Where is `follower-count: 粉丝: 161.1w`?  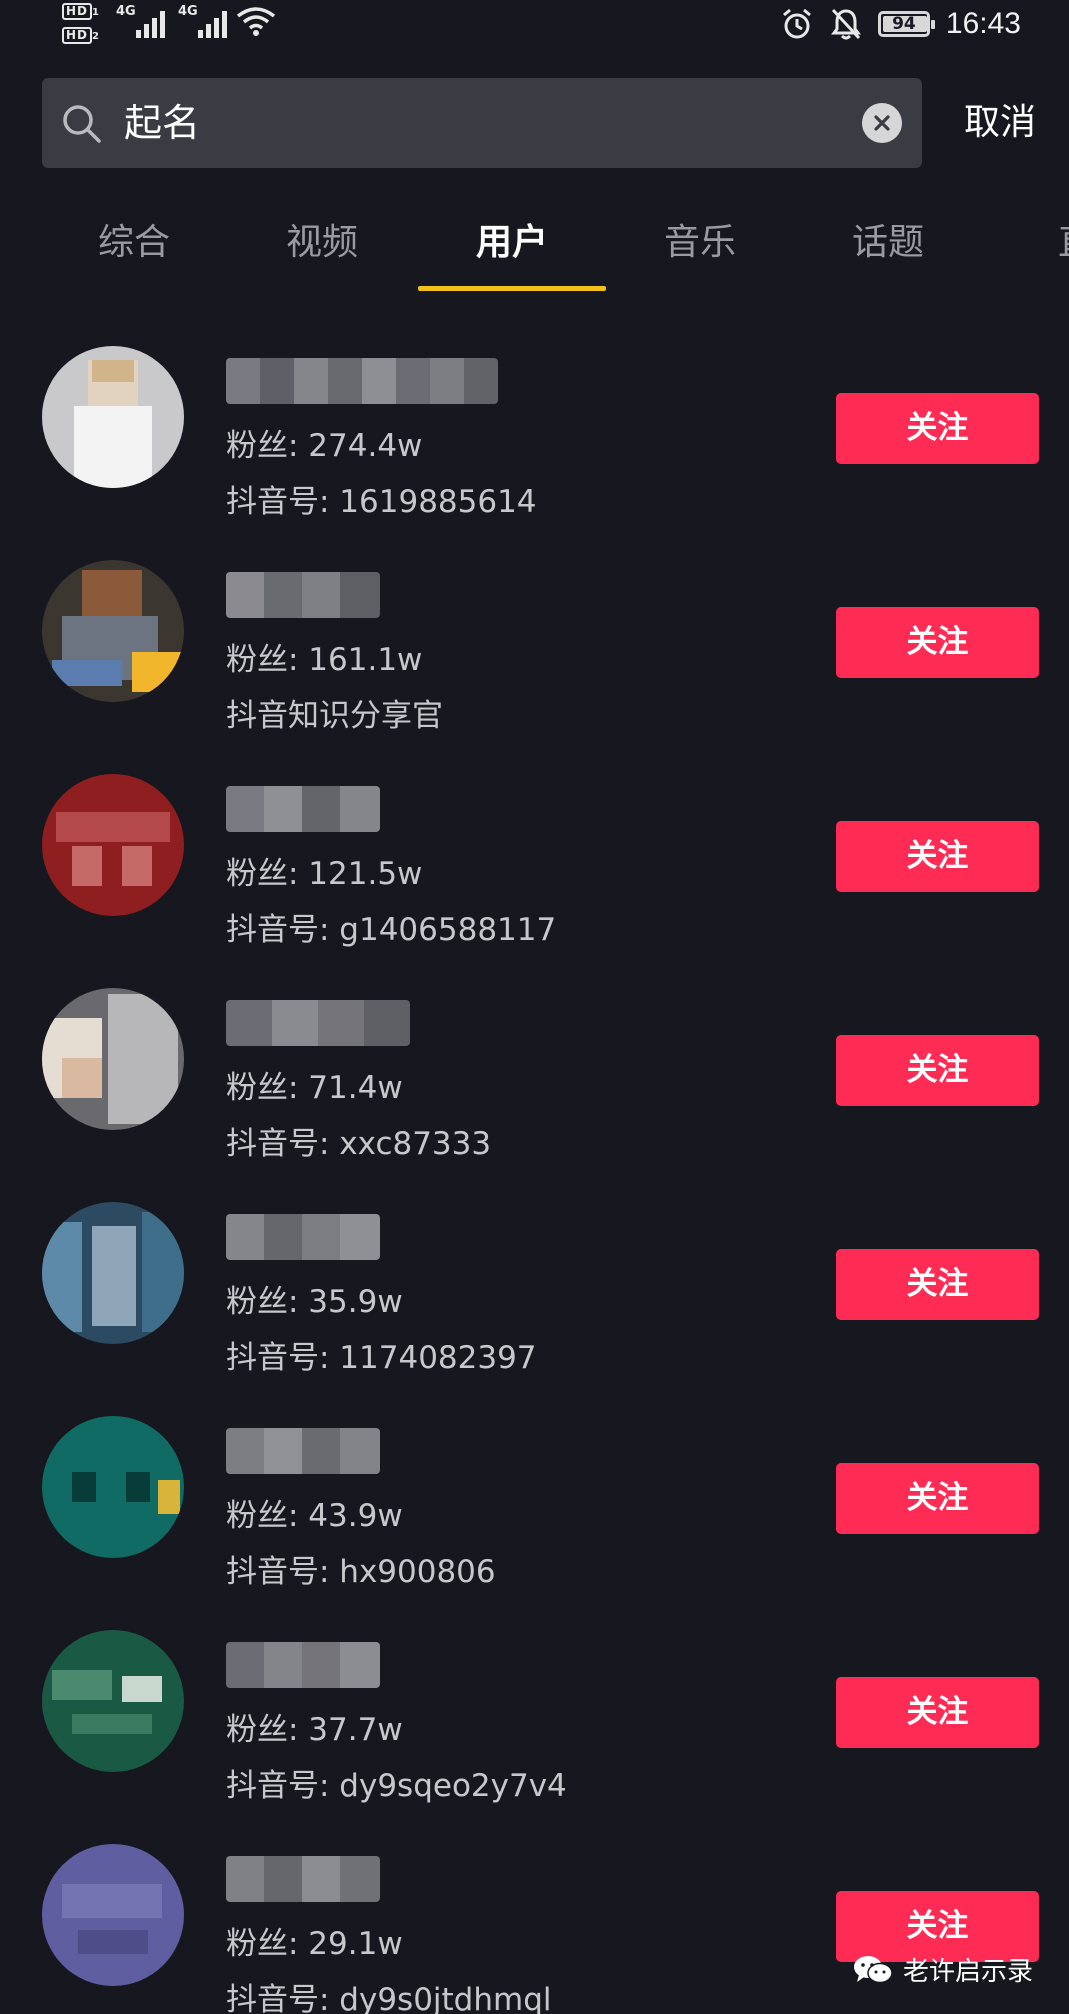 follower-count: 粉丝: 161.1w is located at coordinates (324, 660).